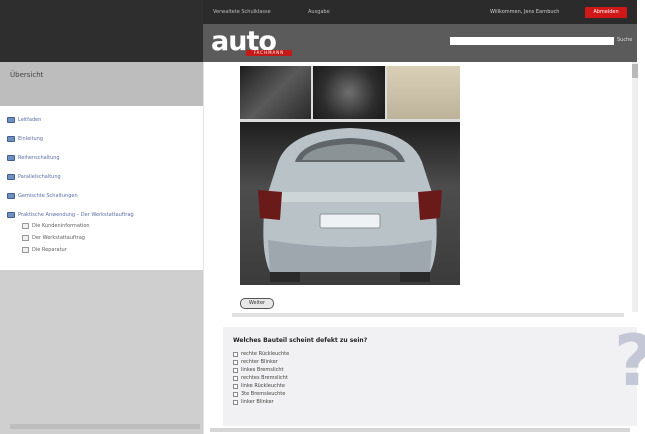 This screenshot has width=645, height=434. I want to click on answer-option: rechte Rückleuchte, so click(261, 354).